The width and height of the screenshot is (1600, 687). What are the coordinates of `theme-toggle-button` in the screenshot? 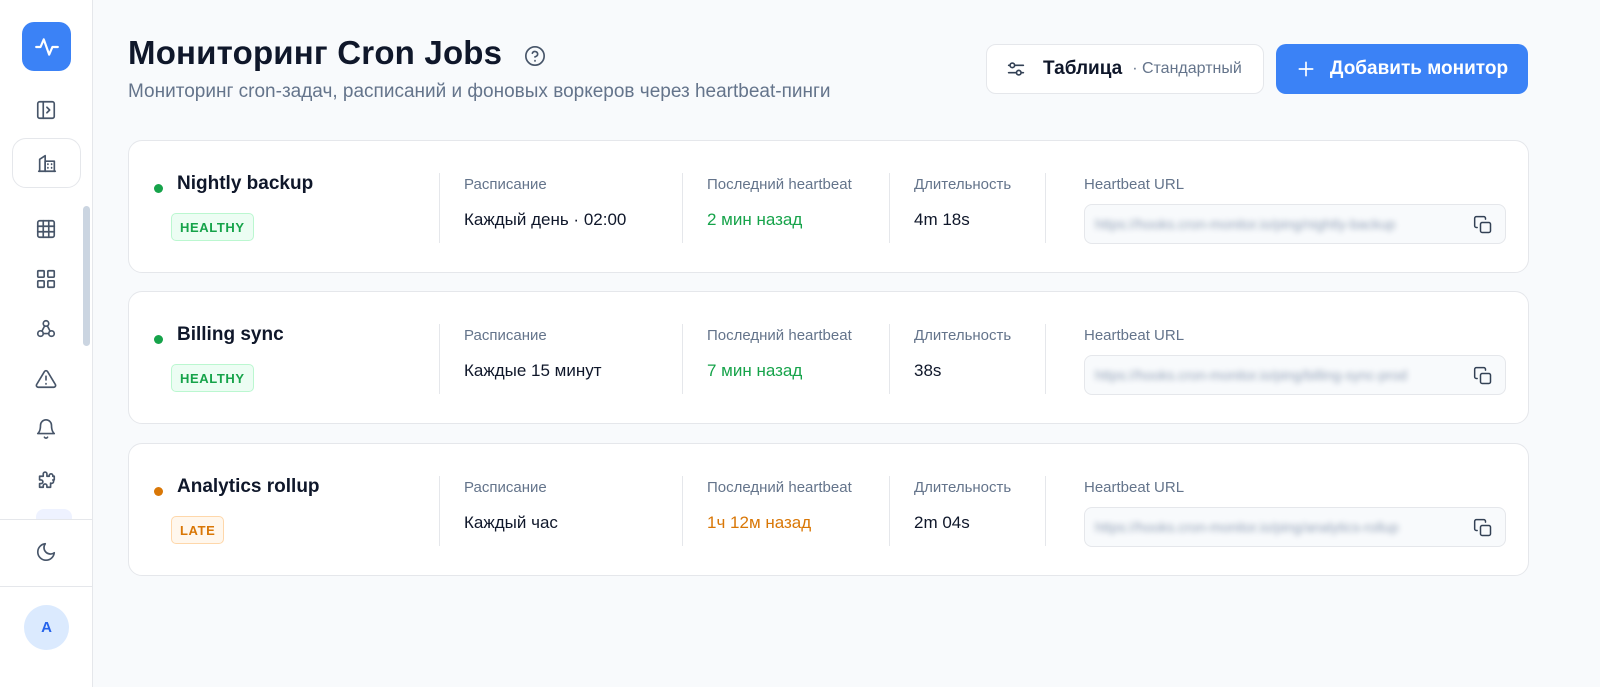 It's located at (46, 552).